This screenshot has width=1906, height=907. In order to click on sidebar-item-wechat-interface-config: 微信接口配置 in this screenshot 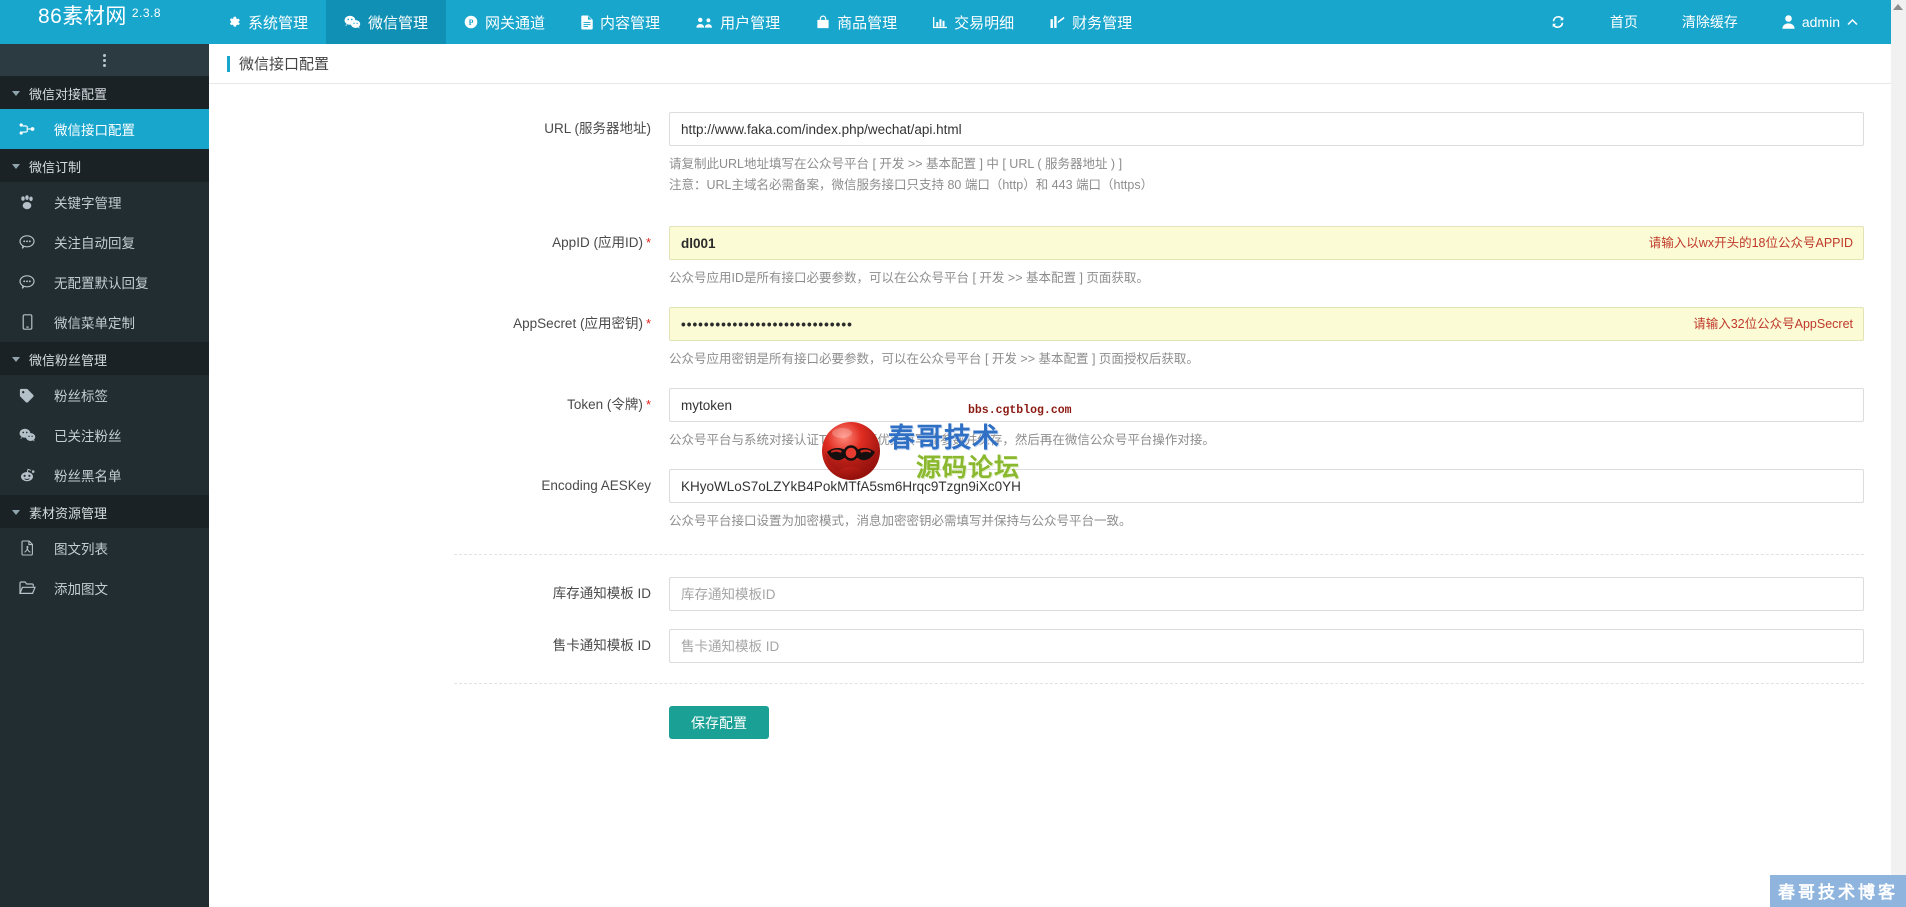, I will do `click(104, 129)`.